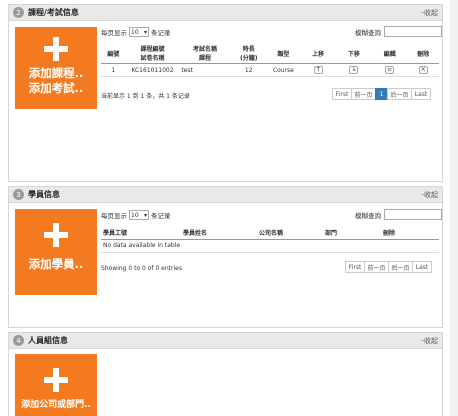 The width and height of the screenshot is (458, 416). I want to click on add-company-department-button: 添加公司或部門.., so click(56, 385).